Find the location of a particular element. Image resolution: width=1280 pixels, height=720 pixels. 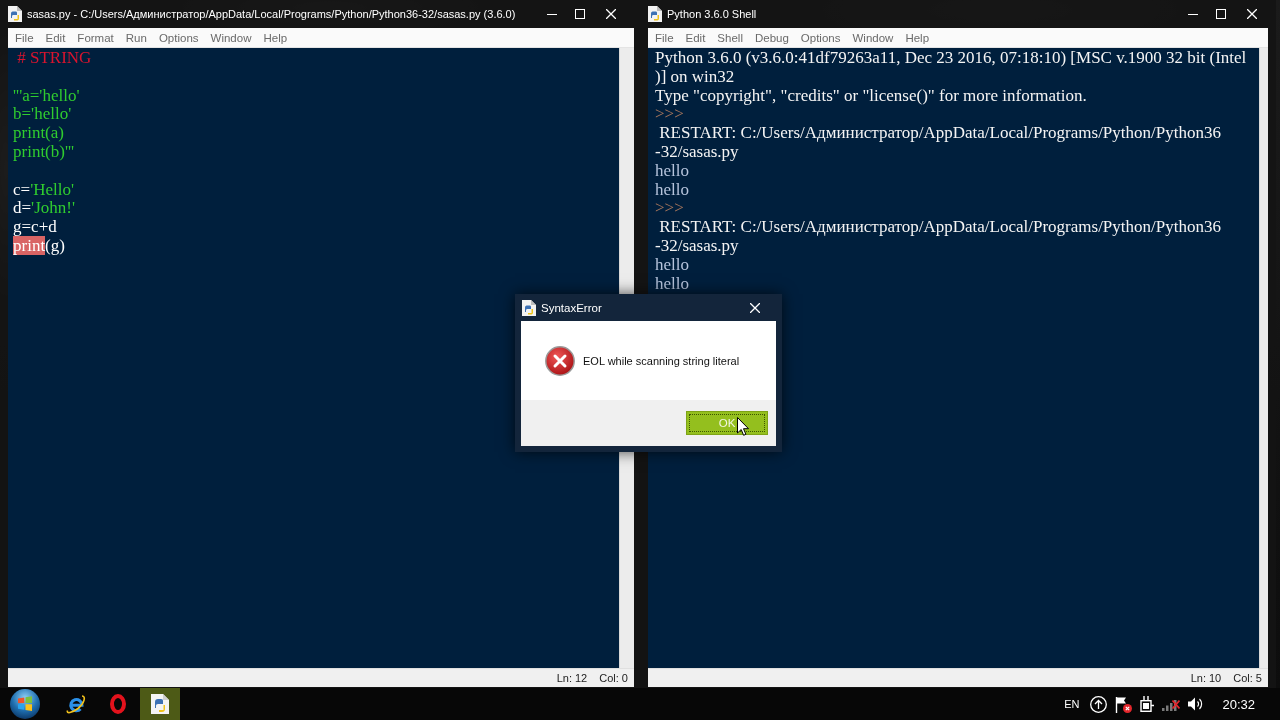

code-line: b='hello' is located at coordinates (42, 115).